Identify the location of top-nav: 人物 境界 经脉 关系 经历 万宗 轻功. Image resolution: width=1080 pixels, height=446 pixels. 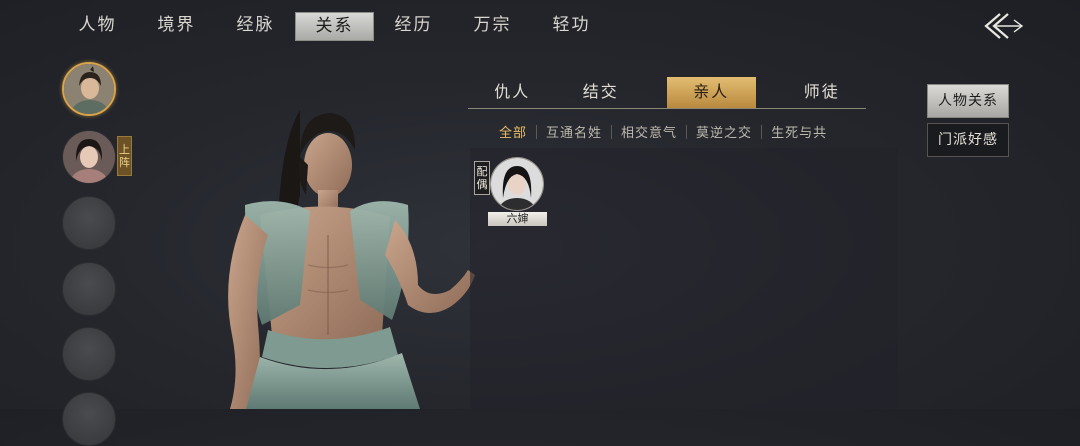
(334, 27).